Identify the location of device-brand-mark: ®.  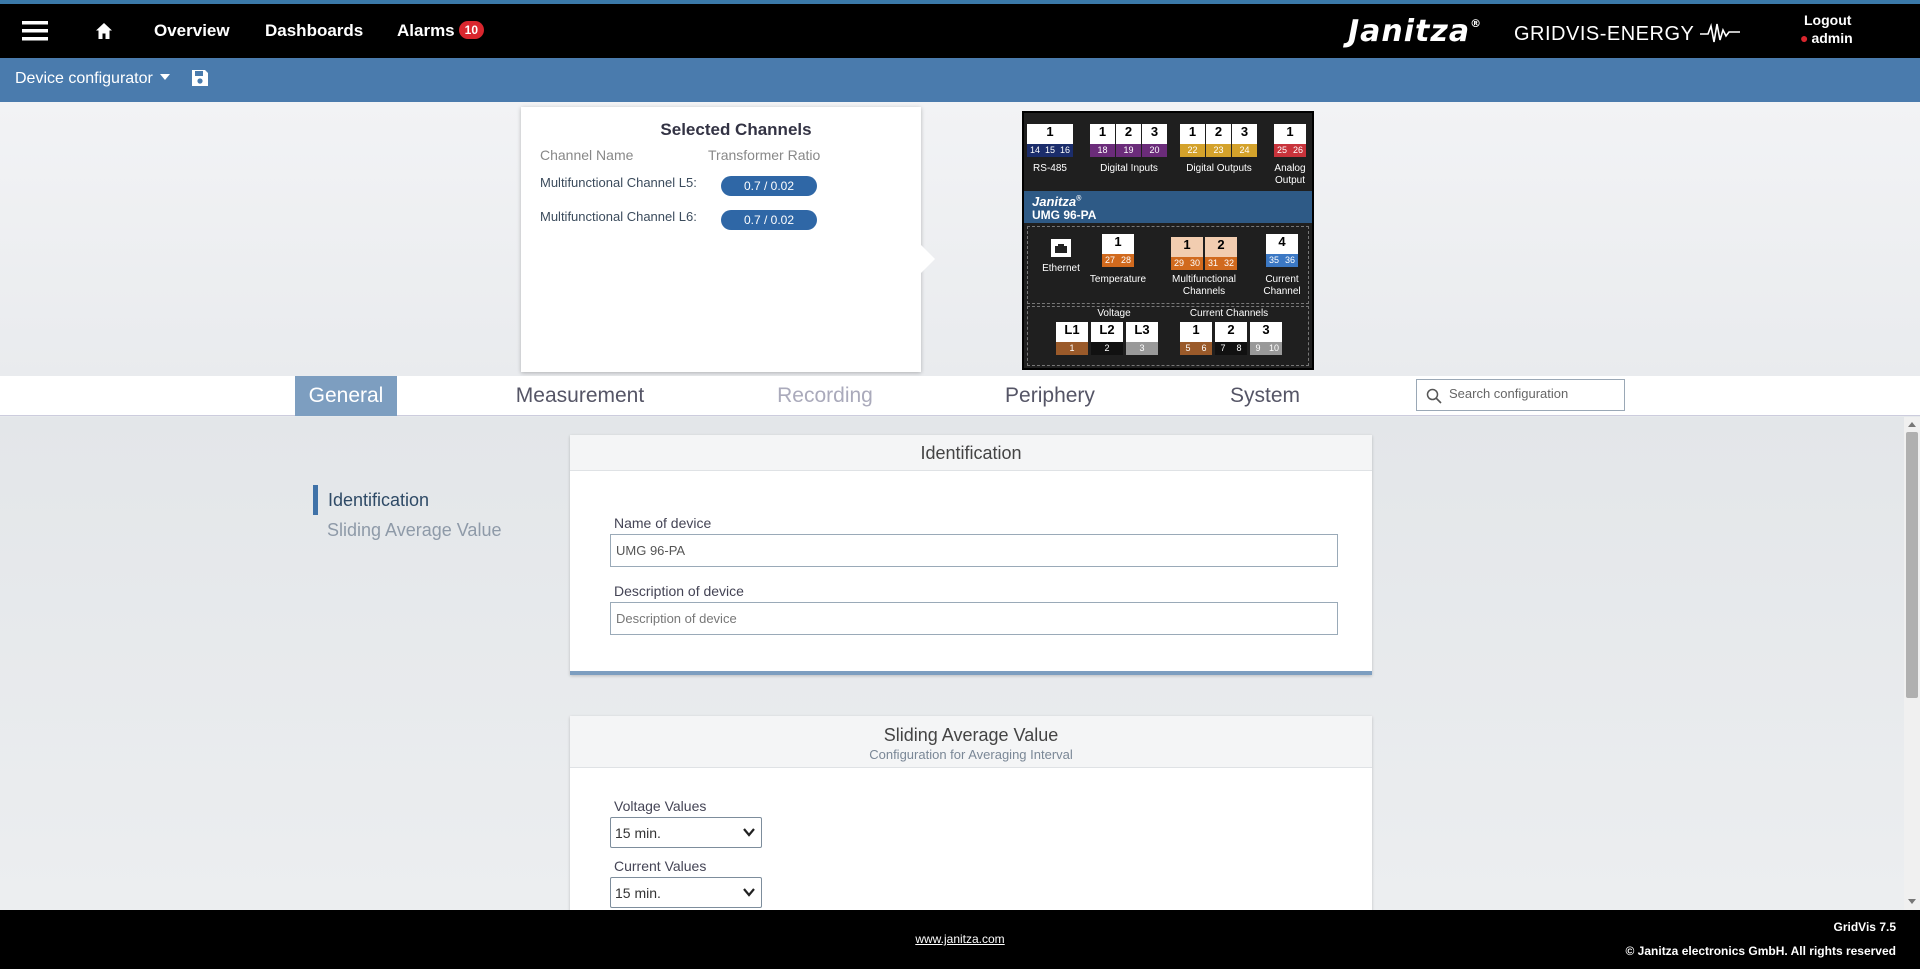
(1079, 199).